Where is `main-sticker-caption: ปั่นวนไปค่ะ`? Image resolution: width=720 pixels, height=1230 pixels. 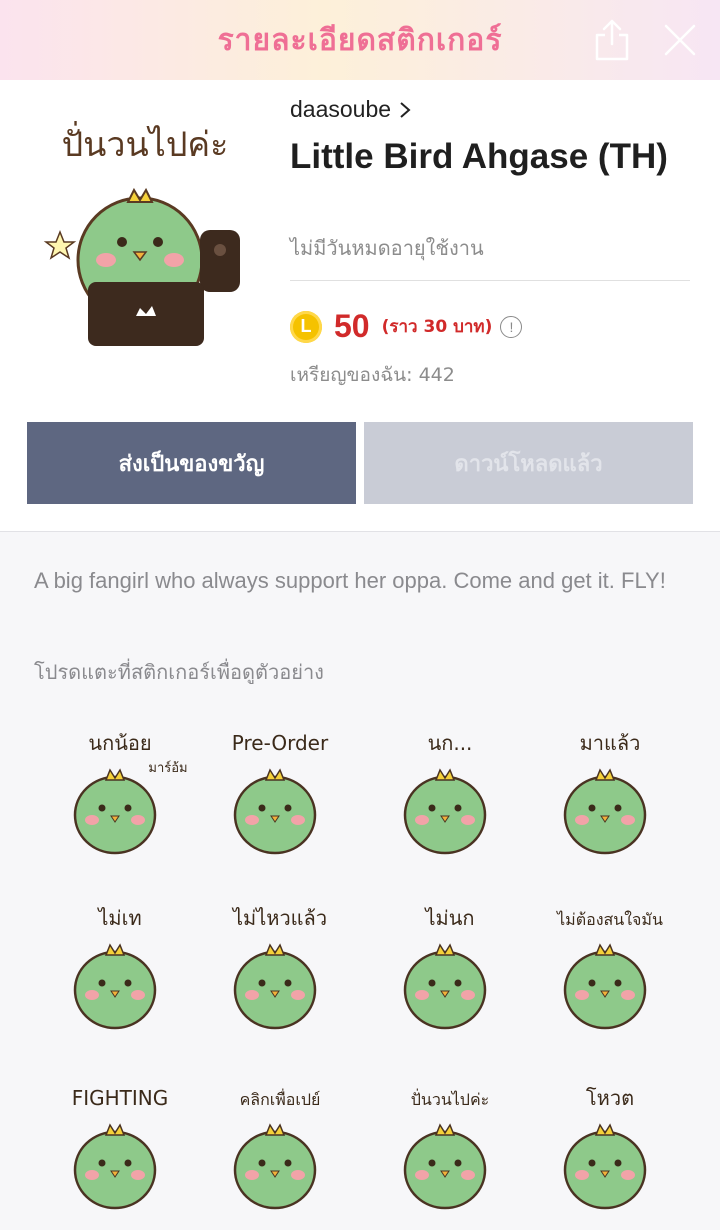 main-sticker-caption: ปั่นวนไปค่ะ is located at coordinates (145, 143).